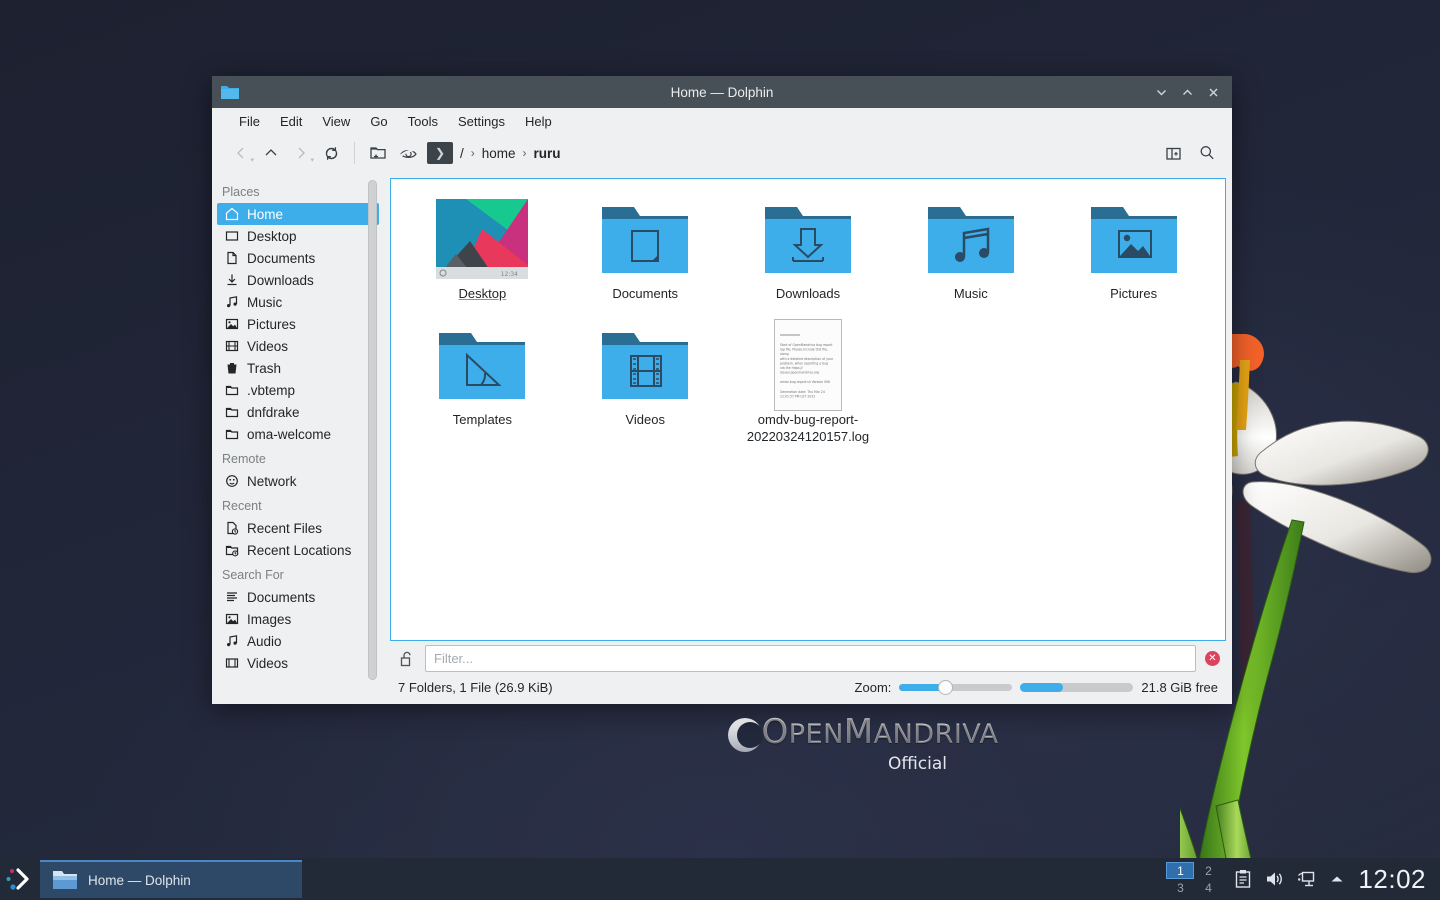 This screenshot has height=900, width=1440. What do you see at coordinates (408, 153) in the screenshot?
I see `show-hidden-files-button` at bounding box center [408, 153].